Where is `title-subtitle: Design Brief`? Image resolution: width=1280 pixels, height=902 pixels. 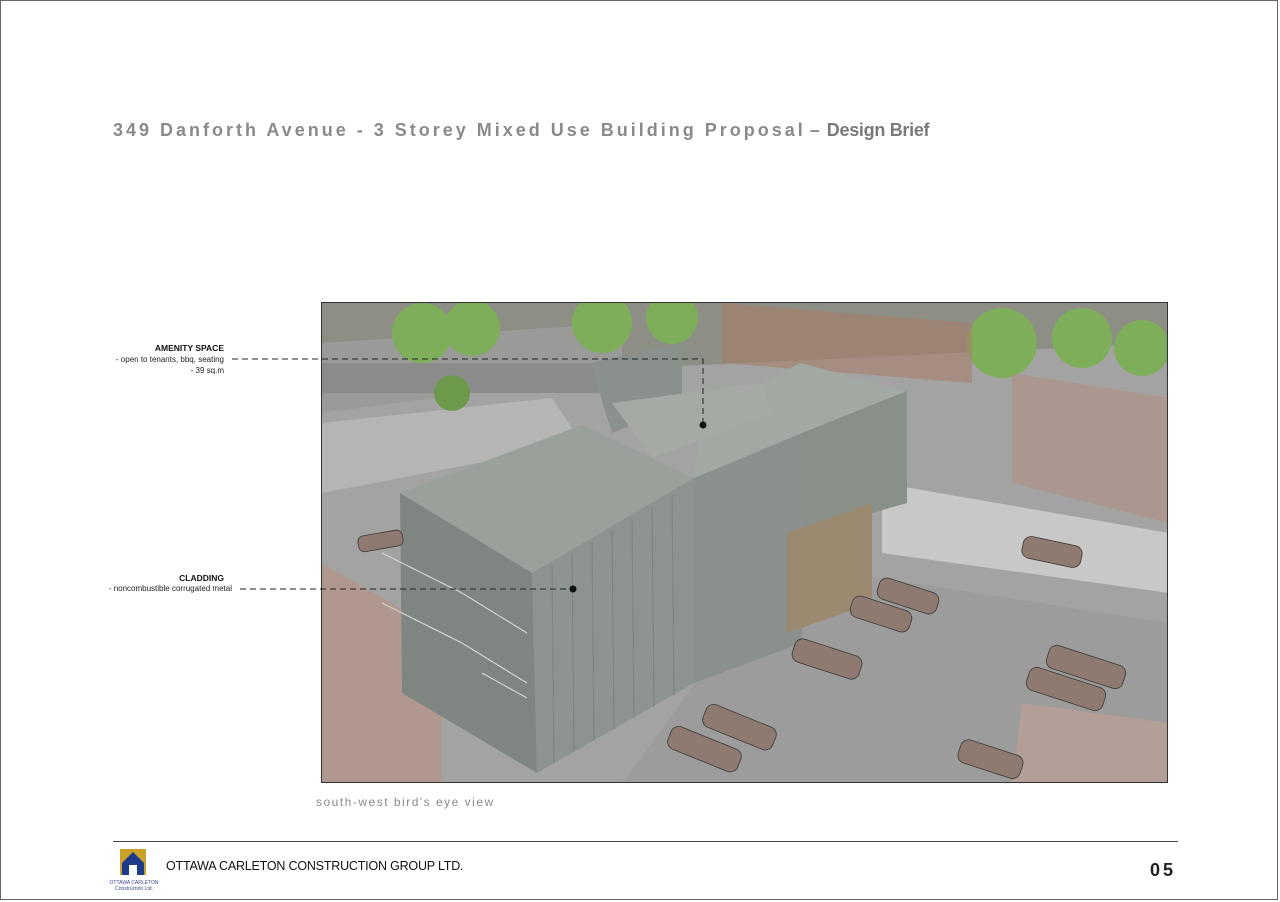
title-subtitle: Design Brief is located at coordinates (878, 130).